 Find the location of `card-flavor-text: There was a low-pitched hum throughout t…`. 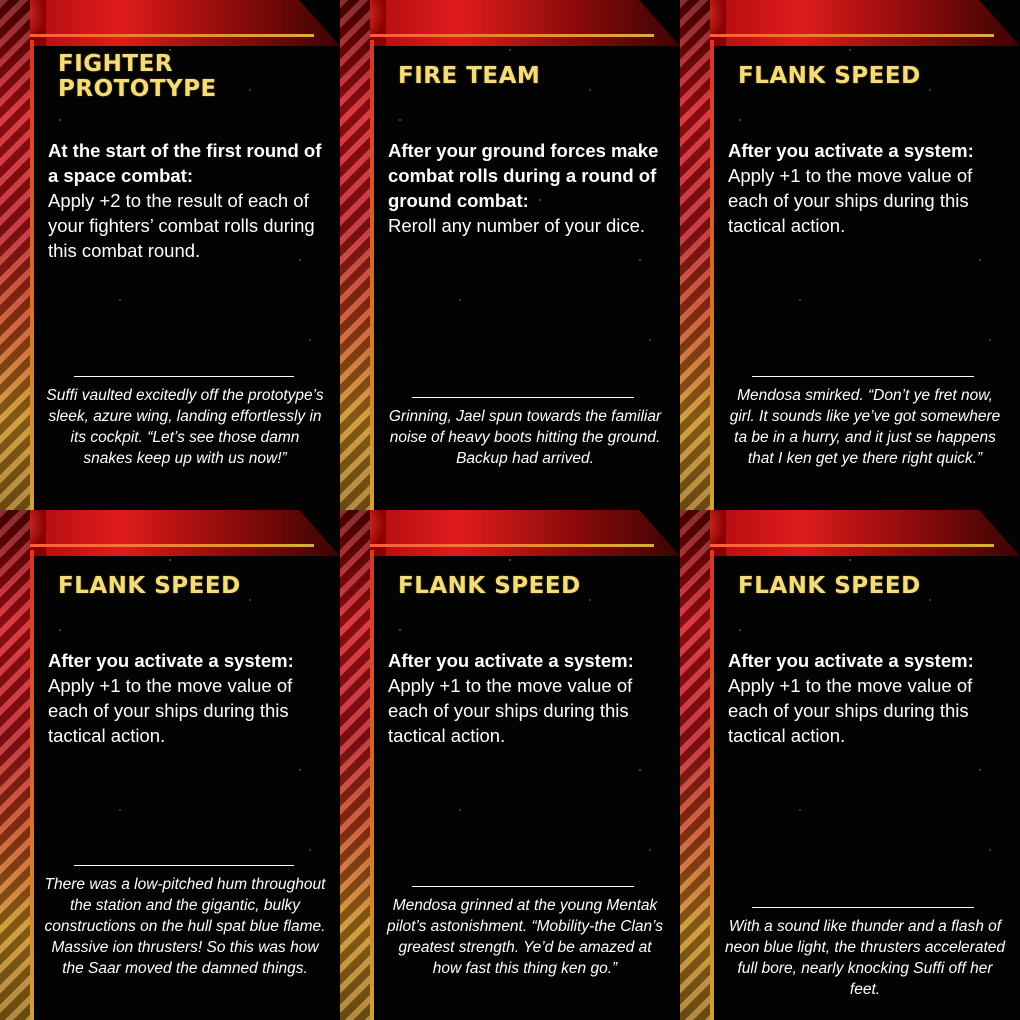

card-flavor-text: There was a low-pitched hum throughout t… is located at coordinates (185, 926).